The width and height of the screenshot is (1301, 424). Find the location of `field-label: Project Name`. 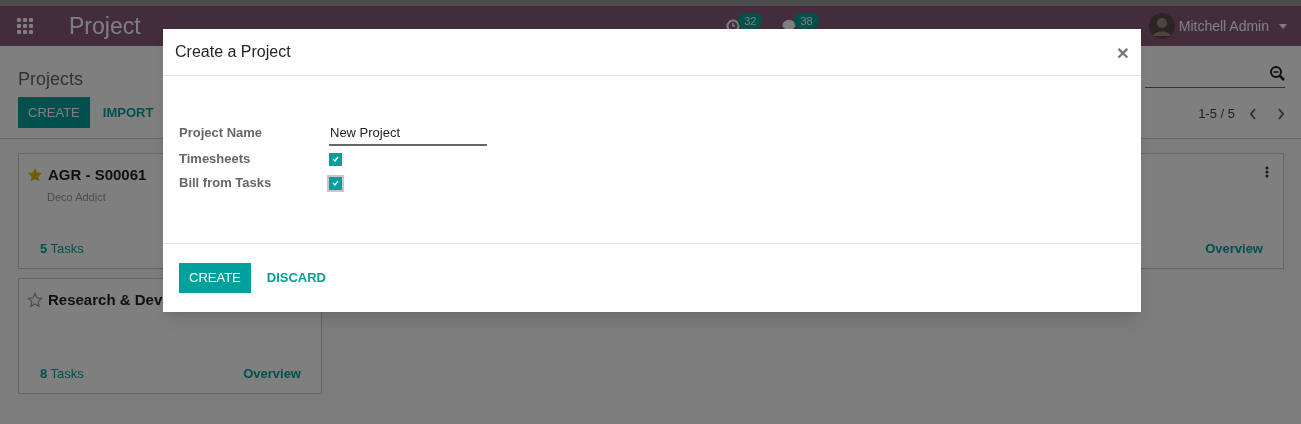

field-label: Project Name is located at coordinates (221, 133).